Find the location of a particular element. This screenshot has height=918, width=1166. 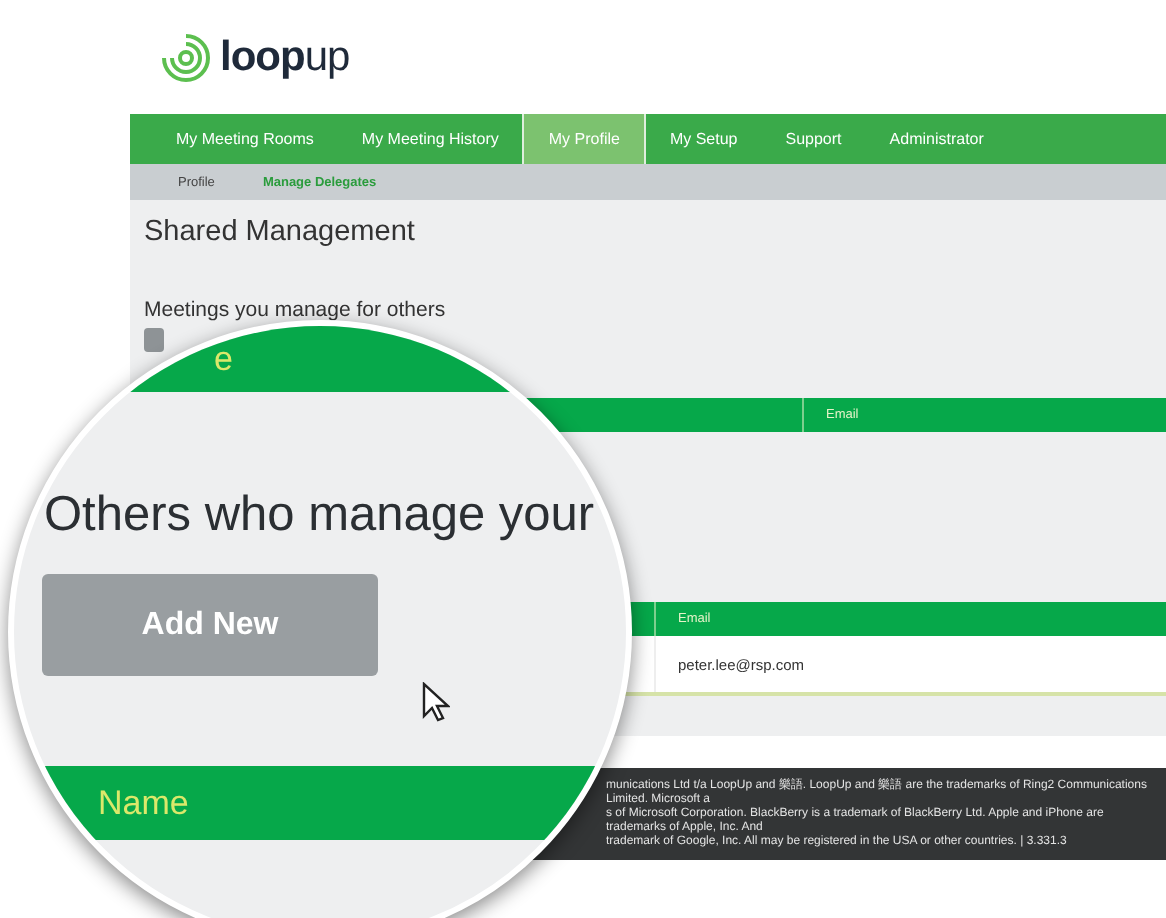

add-new-button: Add New is located at coordinates (210, 625).